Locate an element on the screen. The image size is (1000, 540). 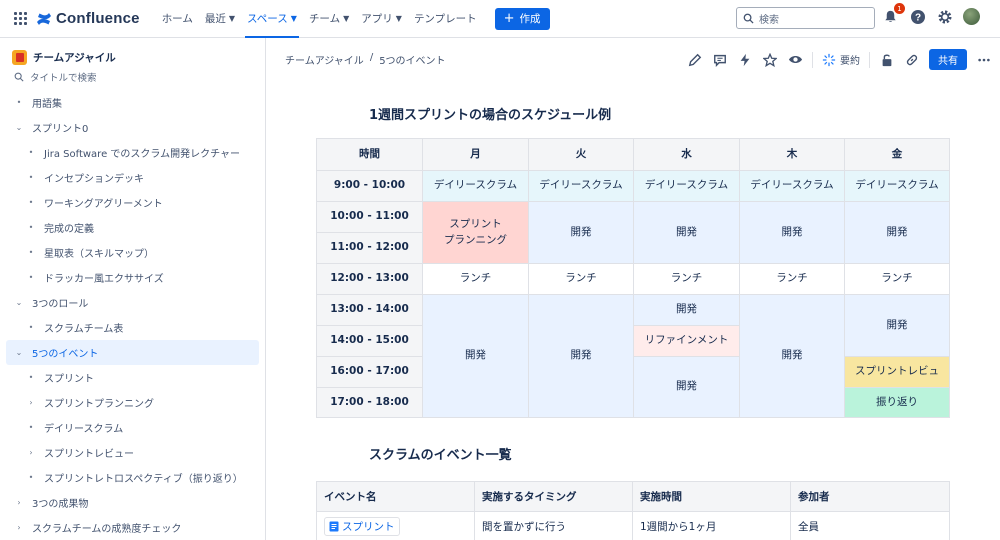
table-cell: 間を置かずに行う is located at coordinates (553, 525).